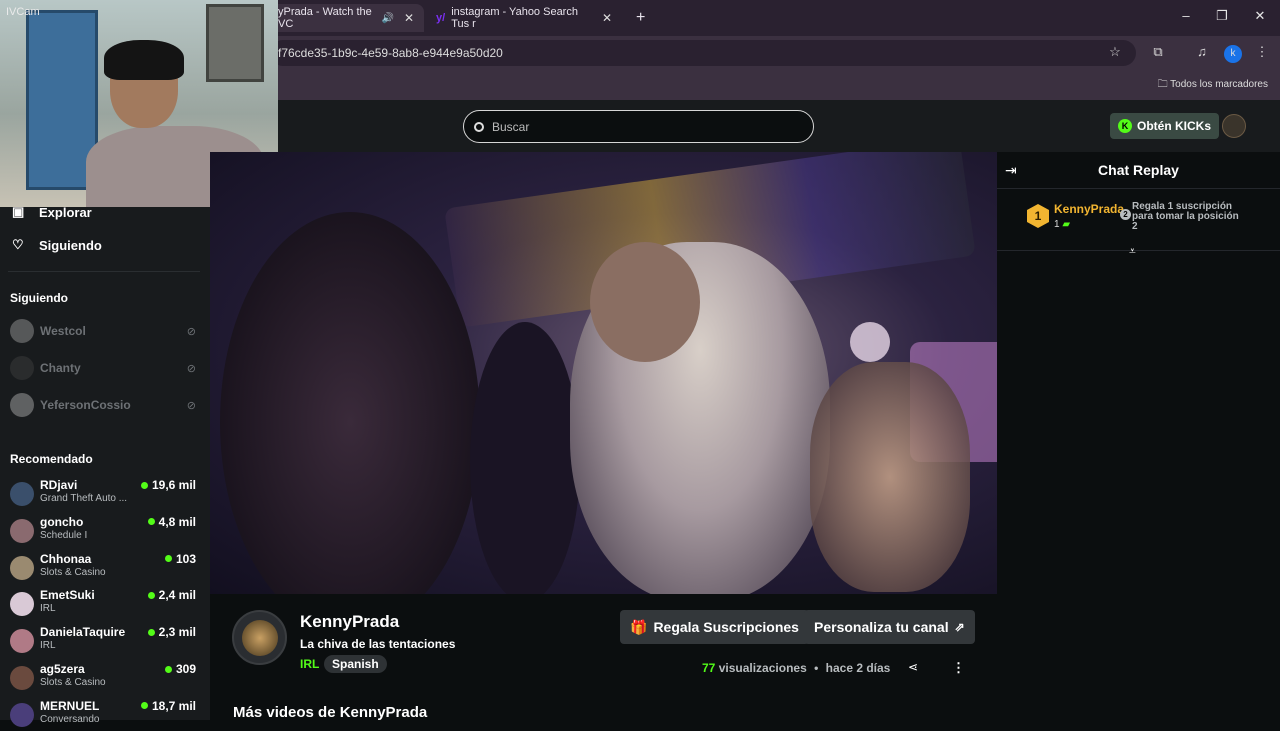 This screenshot has height=731, width=1280. Describe the element at coordinates (1174, 126) in the screenshot. I see `kicks-label: Obtén KICKs` at that location.